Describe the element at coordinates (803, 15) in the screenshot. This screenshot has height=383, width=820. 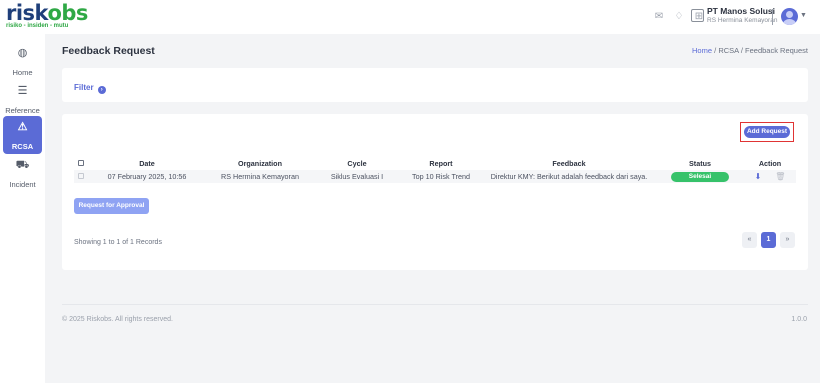
I see `chevron-down-icon: ▼` at that location.